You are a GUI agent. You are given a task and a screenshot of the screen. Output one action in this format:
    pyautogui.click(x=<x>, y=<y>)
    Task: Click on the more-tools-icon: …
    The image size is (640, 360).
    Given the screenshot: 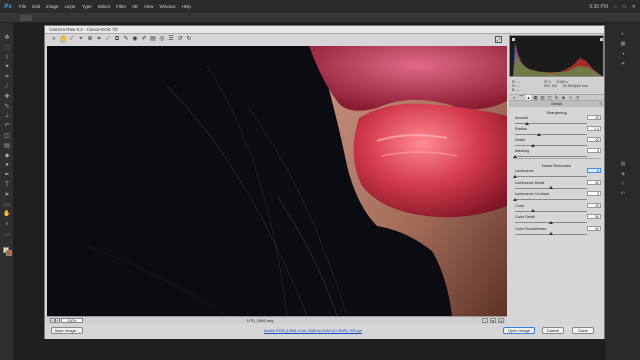 What is the action you would take?
    pyautogui.click(x=7, y=234)
    